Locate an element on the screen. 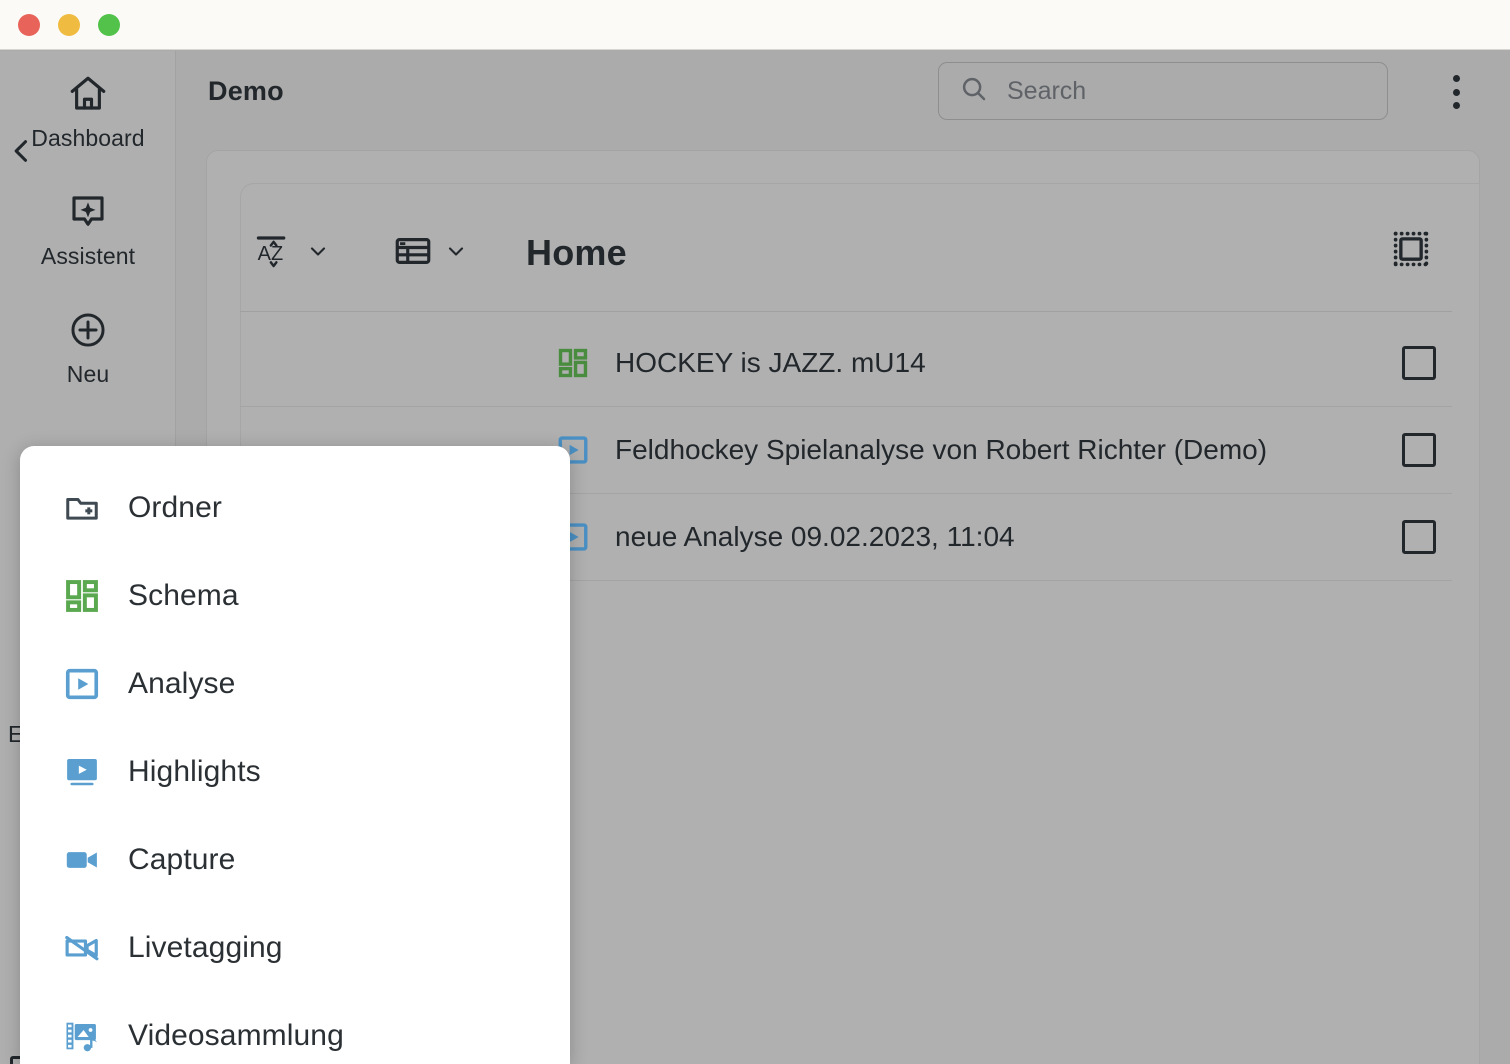 The image size is (1510, 1064). menu-item-livetagging: Livetagging is located at coordinates (295, 948).